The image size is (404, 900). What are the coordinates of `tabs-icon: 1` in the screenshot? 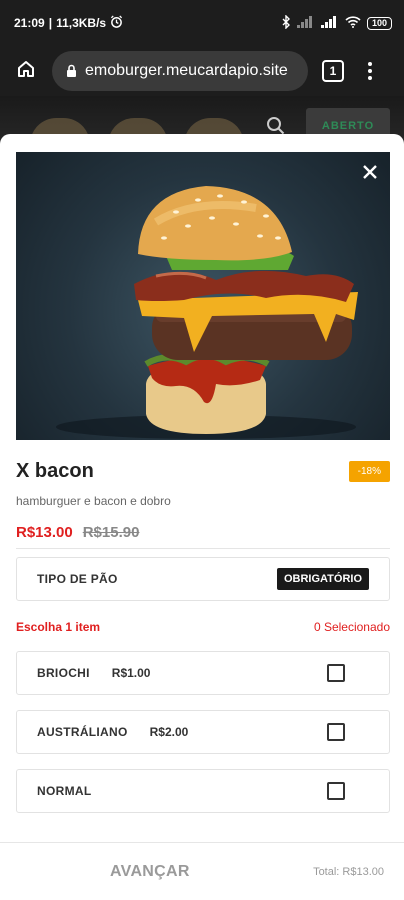 It's located at (333, 71).